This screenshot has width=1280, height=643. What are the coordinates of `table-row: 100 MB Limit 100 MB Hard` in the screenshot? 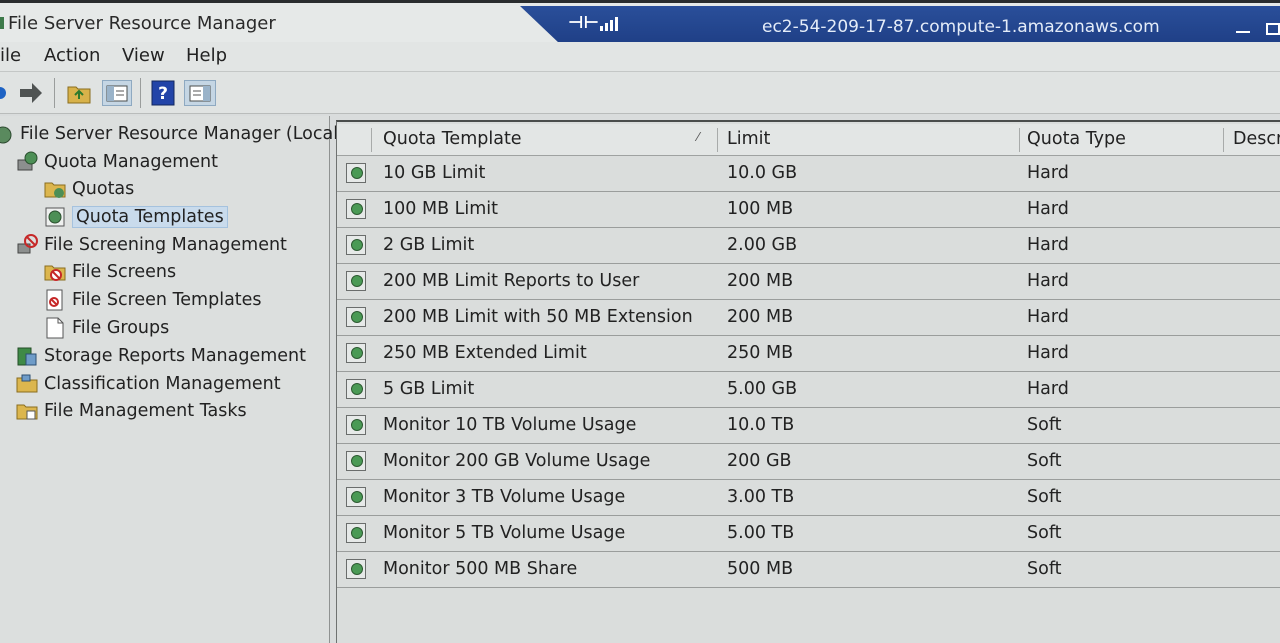 It's located at (808, 210).